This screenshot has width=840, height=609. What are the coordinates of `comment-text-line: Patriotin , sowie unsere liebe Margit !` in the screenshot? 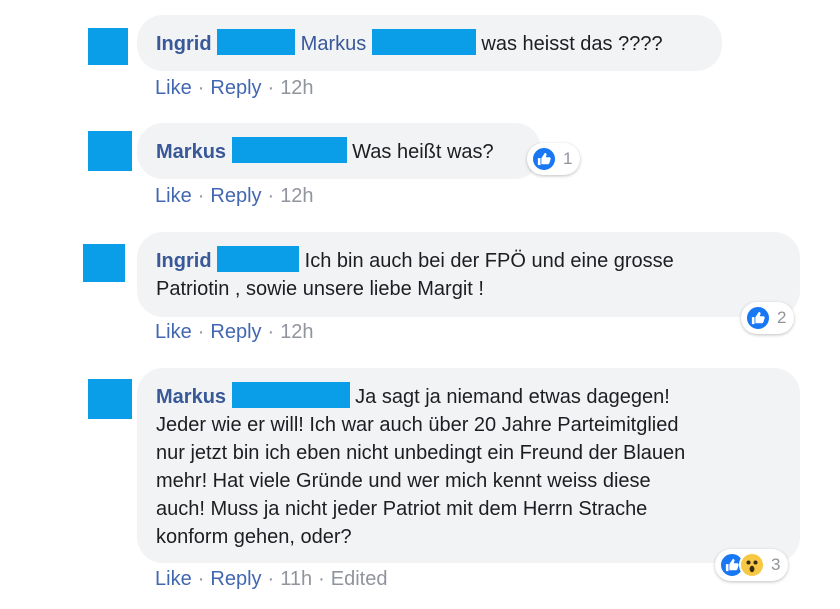 It's located at (320, 289).